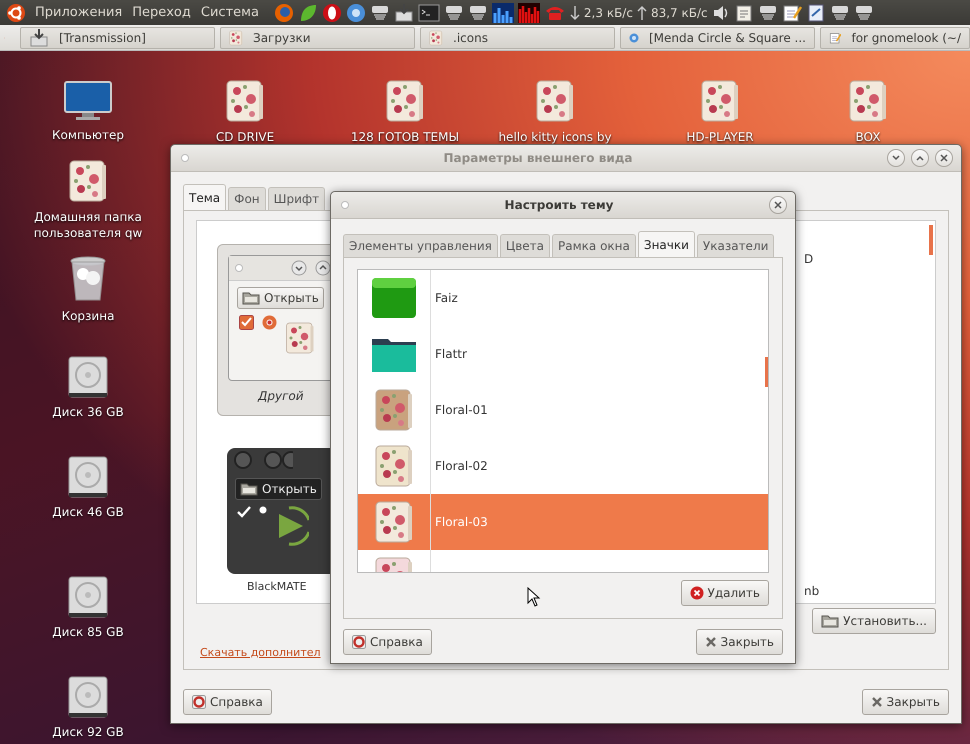 This screenshot has height=744, width=970. Describe the element at coordinates (820, 330) in the screenshot. I see `theme-preview-card: D` at that location.